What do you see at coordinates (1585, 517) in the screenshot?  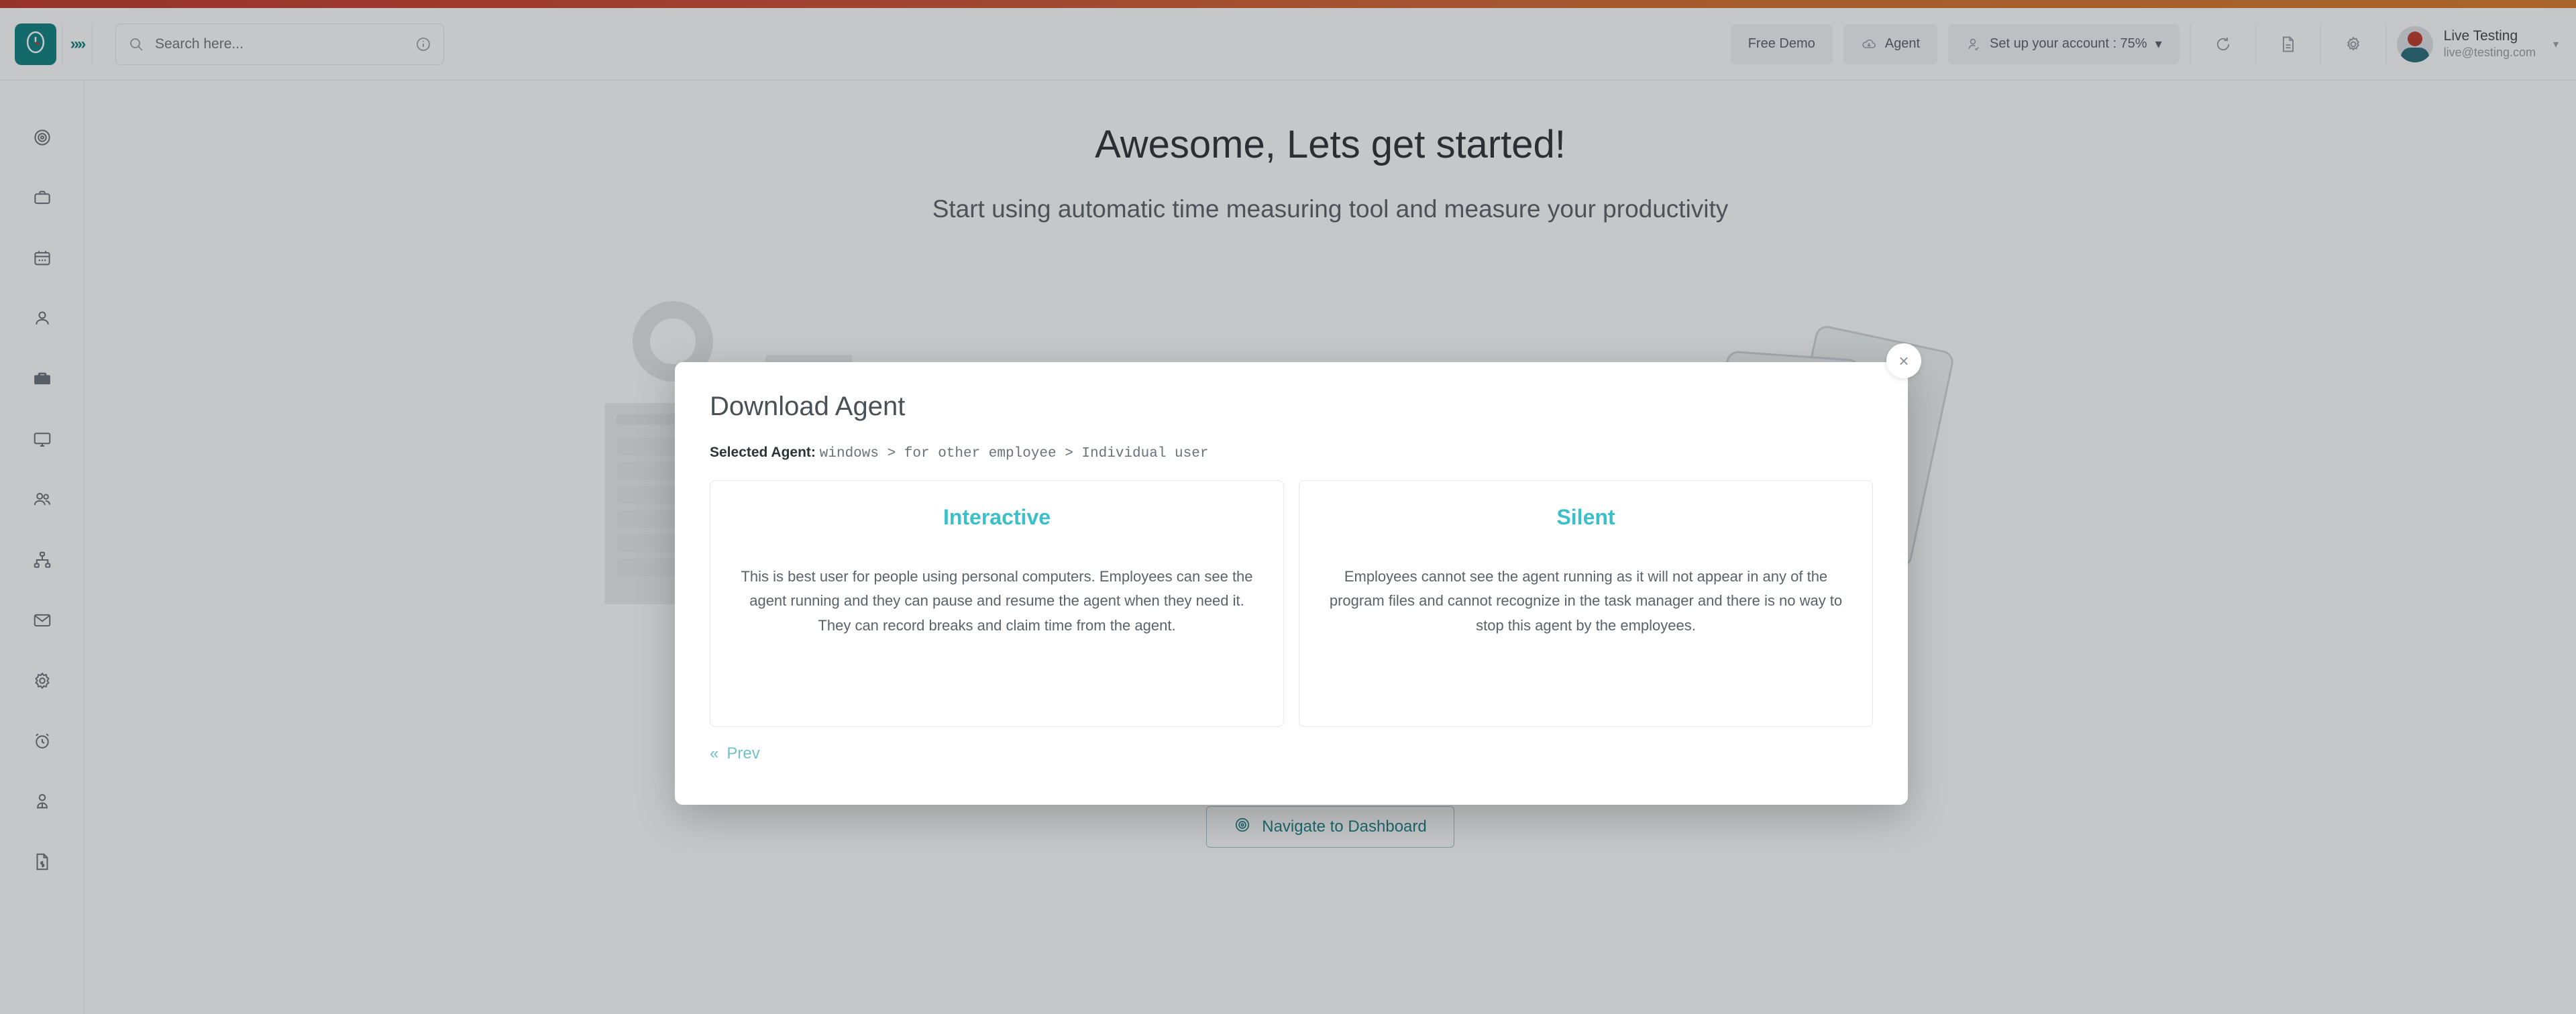 I see `silent-option-title: Silent` at bounding box center [1585, 517].